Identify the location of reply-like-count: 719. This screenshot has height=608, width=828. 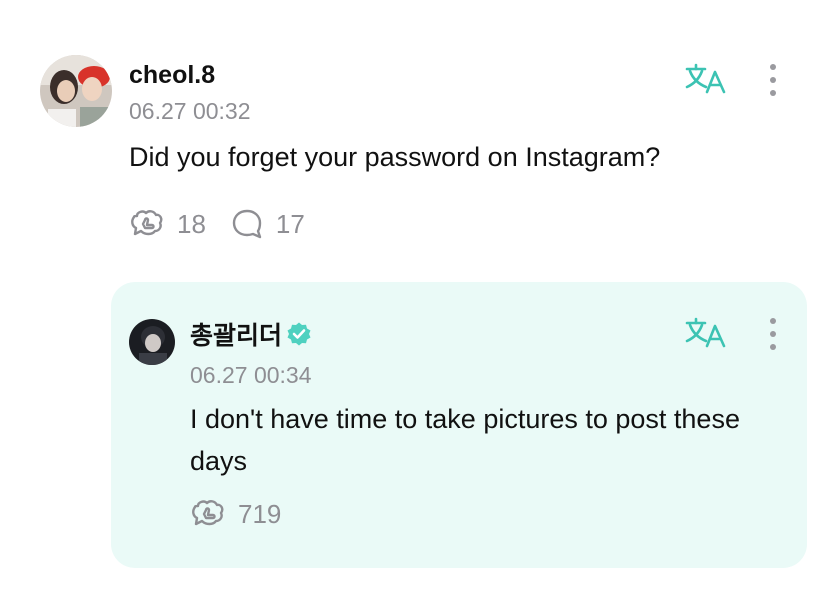
(260, 513).